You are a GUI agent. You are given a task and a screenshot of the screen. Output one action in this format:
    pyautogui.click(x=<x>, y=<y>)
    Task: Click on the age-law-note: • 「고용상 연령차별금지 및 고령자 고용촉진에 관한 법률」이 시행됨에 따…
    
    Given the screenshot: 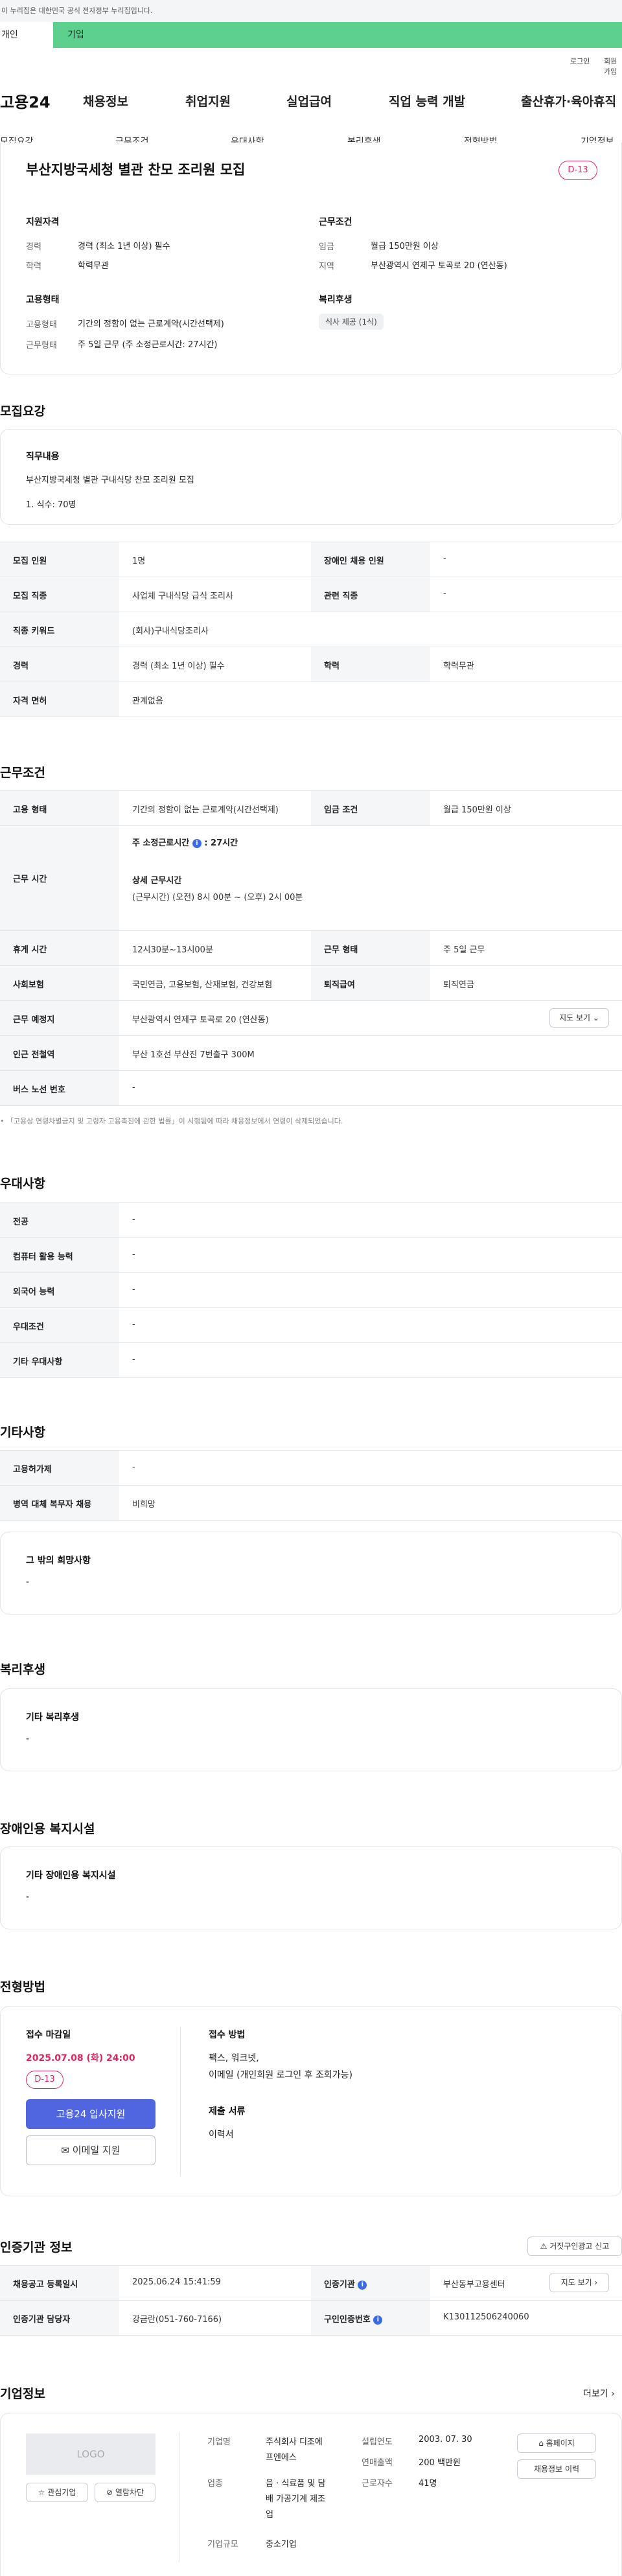 What is the action you would take?
    pyautogui.click(x=171, y=1121)
    